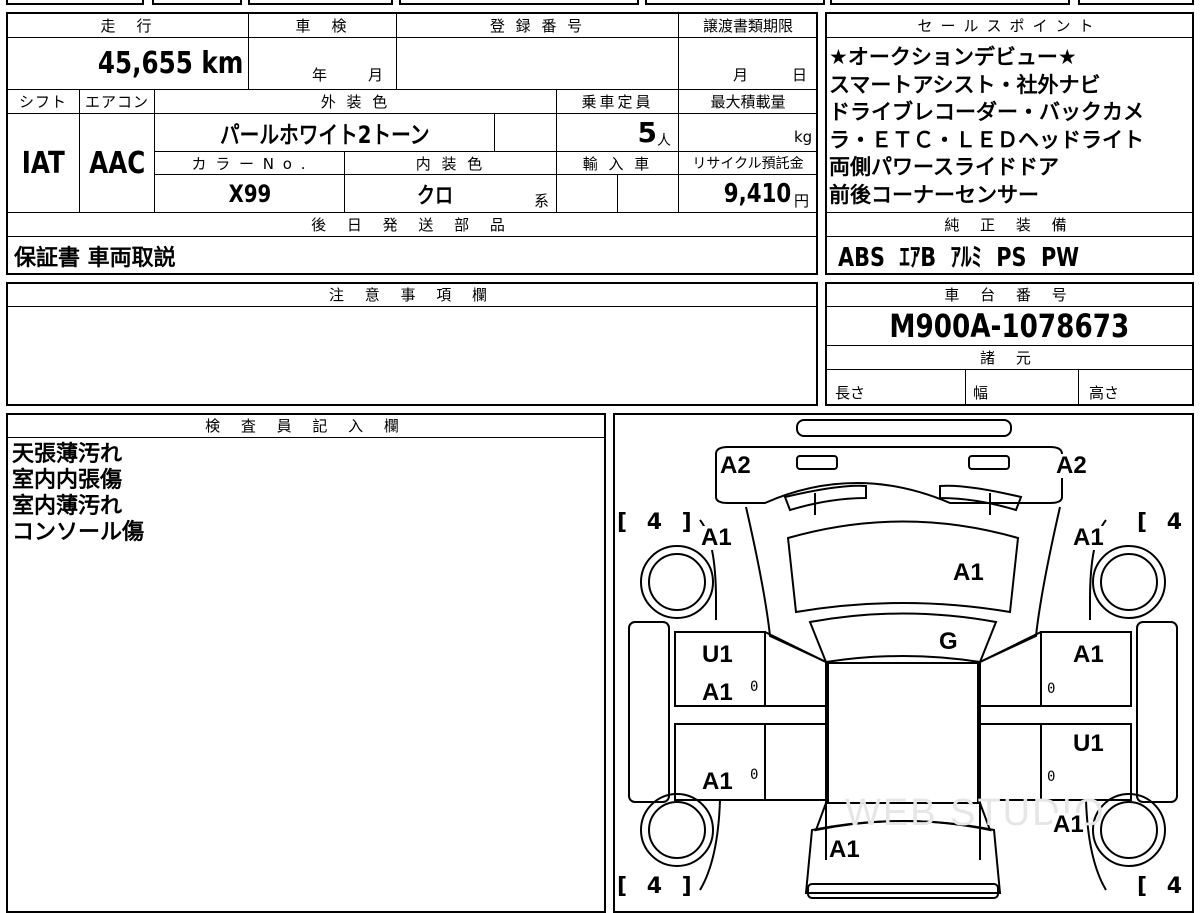 The image size is (1200, 913). Describe the element at coordinates (43, 163) in the screenshot. I see `shift-value: IAT` at that location.